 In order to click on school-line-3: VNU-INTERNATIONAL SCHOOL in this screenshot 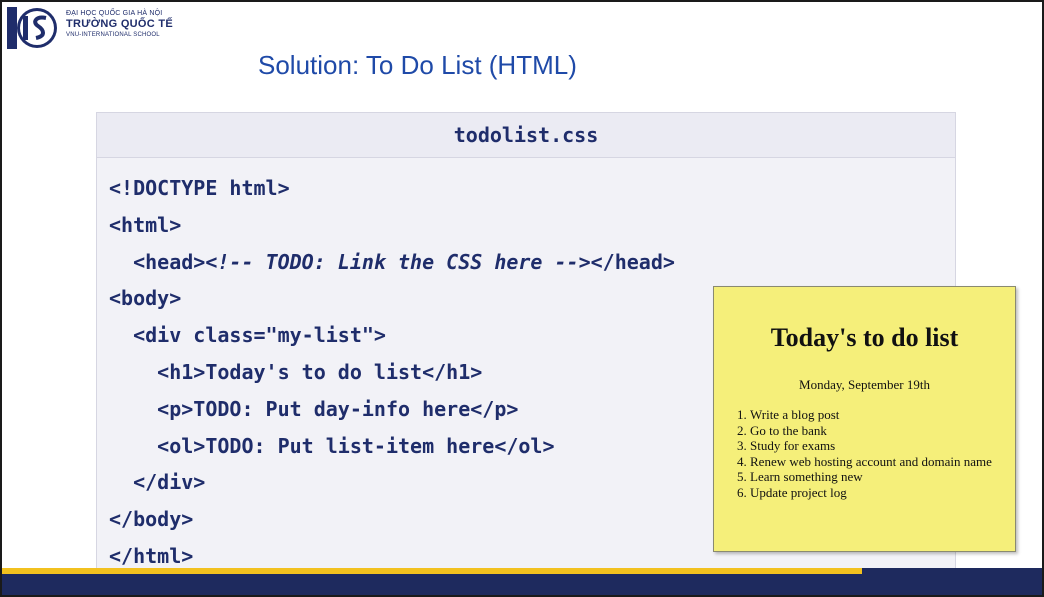, I will do `click(113, 35)`.